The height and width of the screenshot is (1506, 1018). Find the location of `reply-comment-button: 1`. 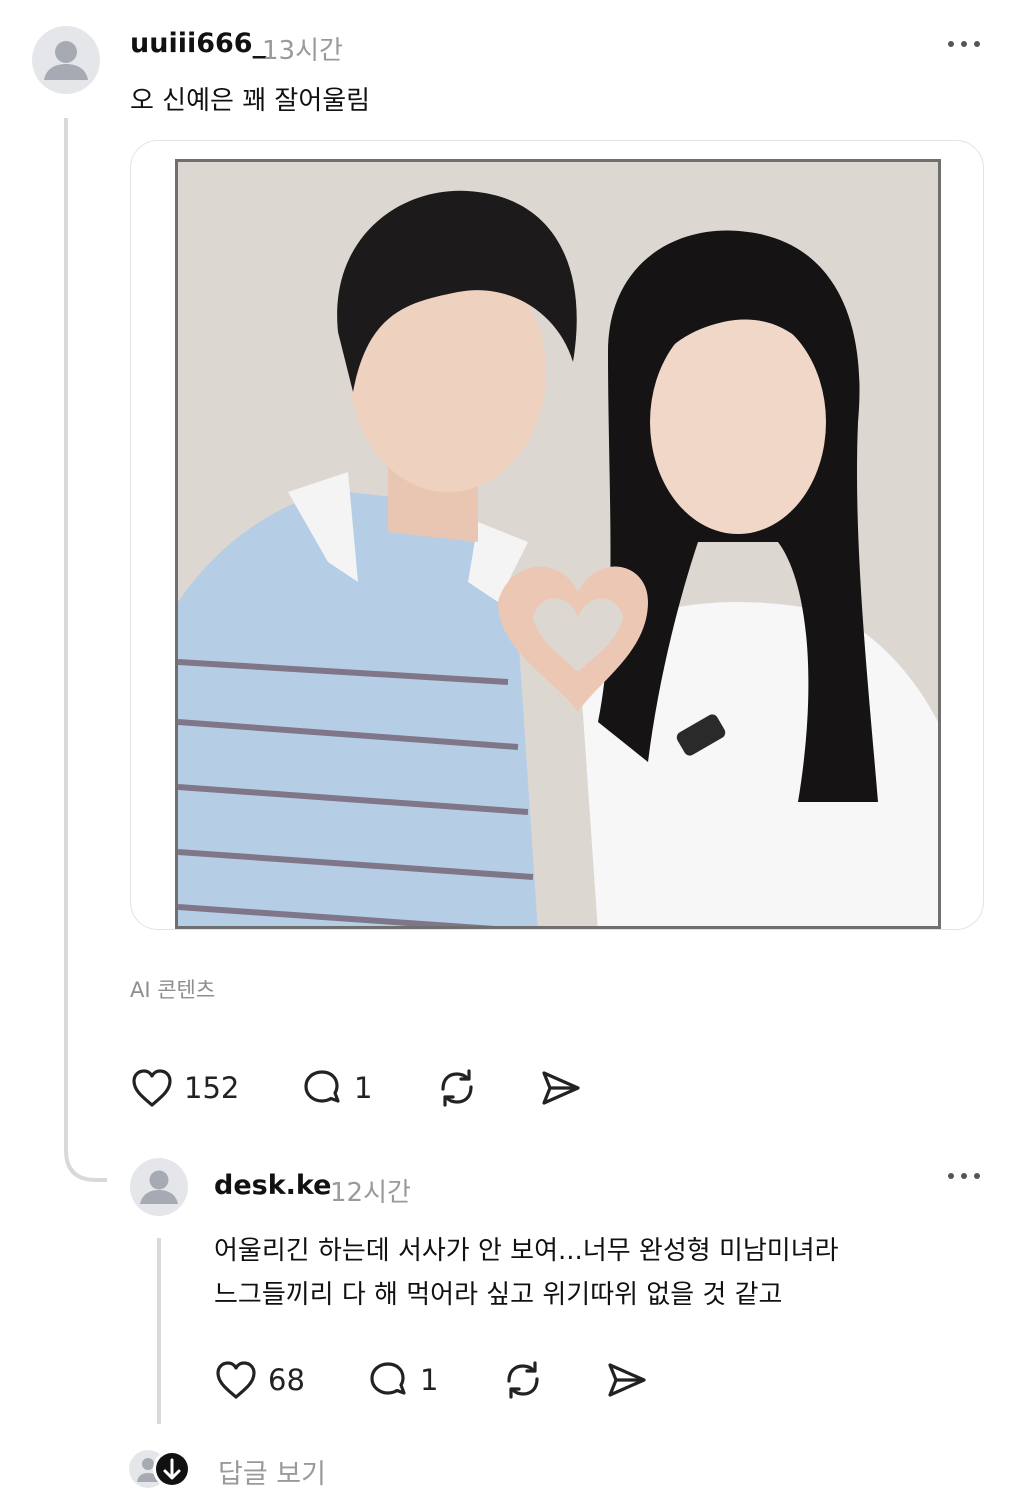

reply-comment-button: 1 is located at coordinates (402, 1380).